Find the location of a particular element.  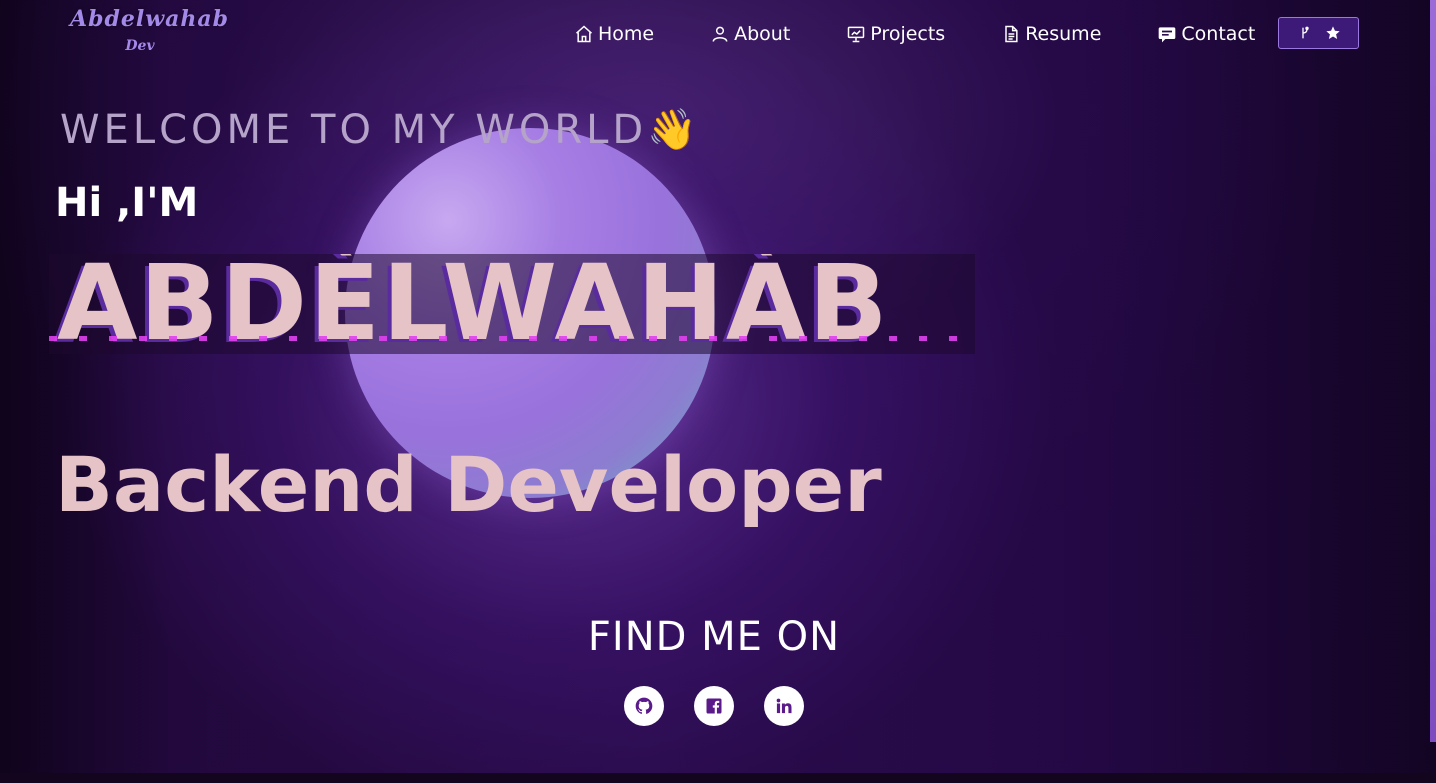

wave-emoji-icon: 👋 is located at coordinates (674, 130).